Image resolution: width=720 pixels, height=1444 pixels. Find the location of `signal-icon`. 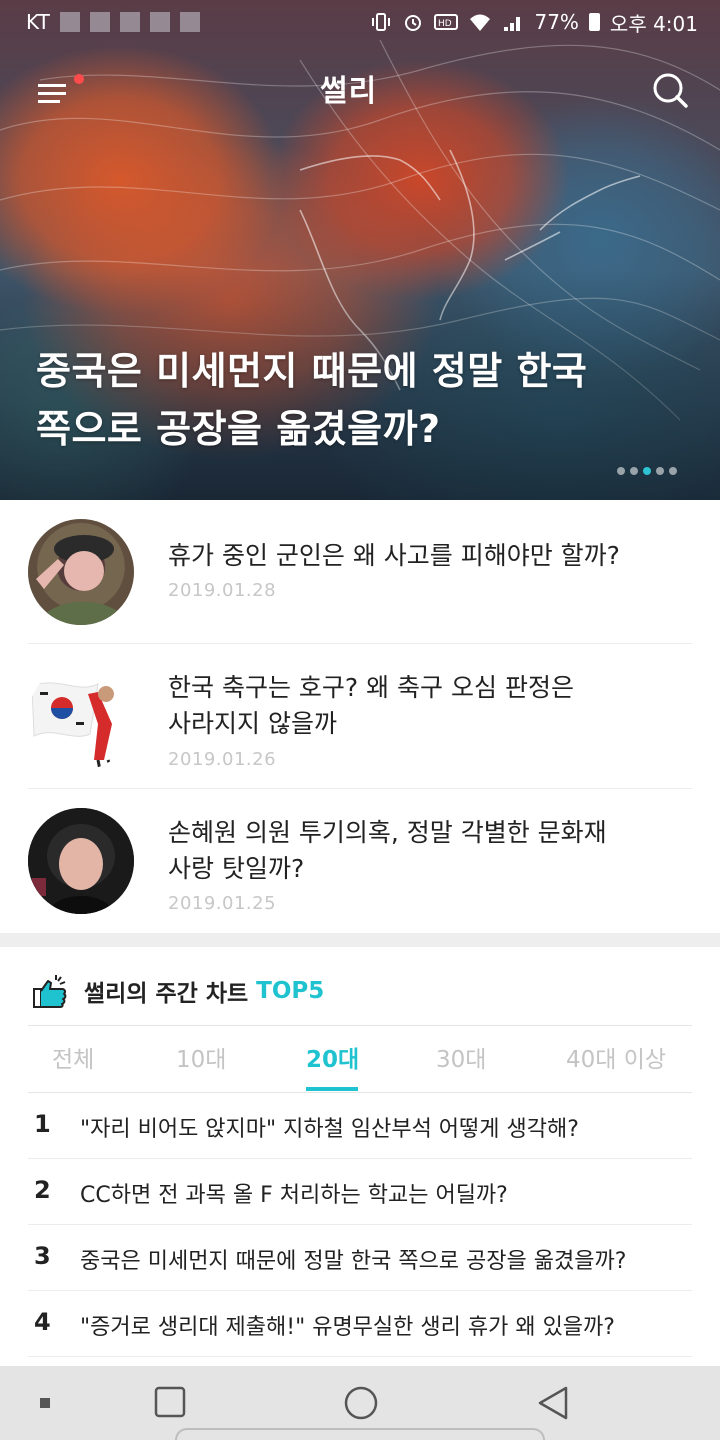

signal-icon is located at coordinates (512, 24).